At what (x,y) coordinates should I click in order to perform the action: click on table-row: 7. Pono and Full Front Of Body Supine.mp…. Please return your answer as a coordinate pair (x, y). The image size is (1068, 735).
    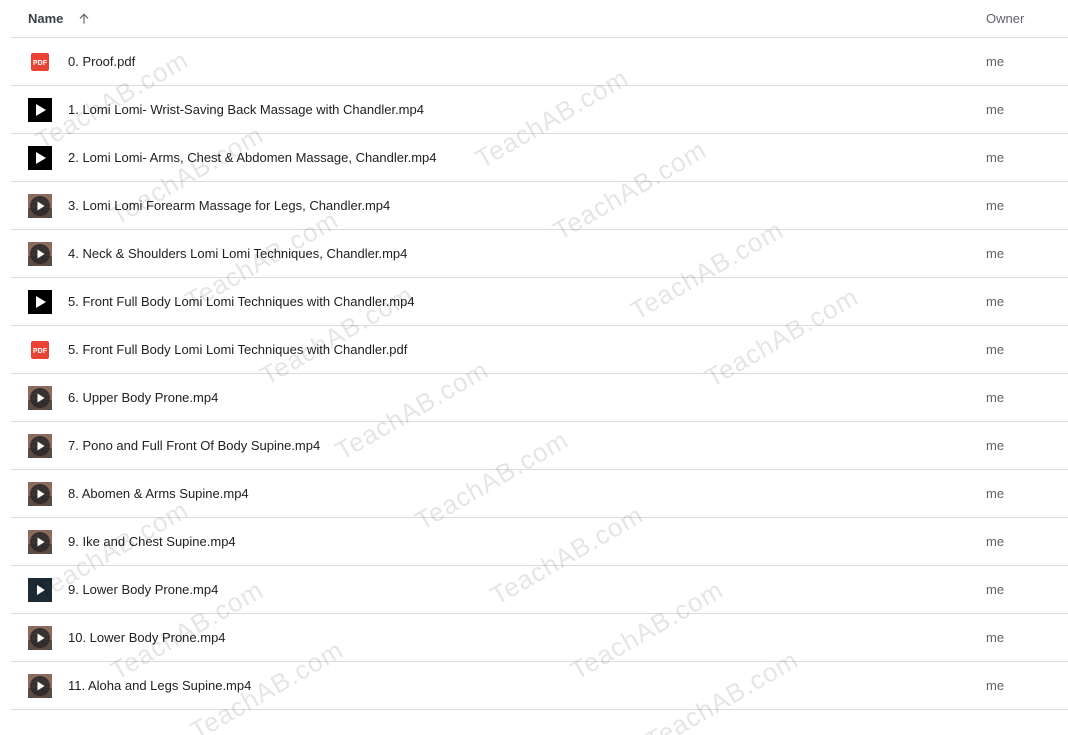
    Looking at the image, I should click on (539, 446).